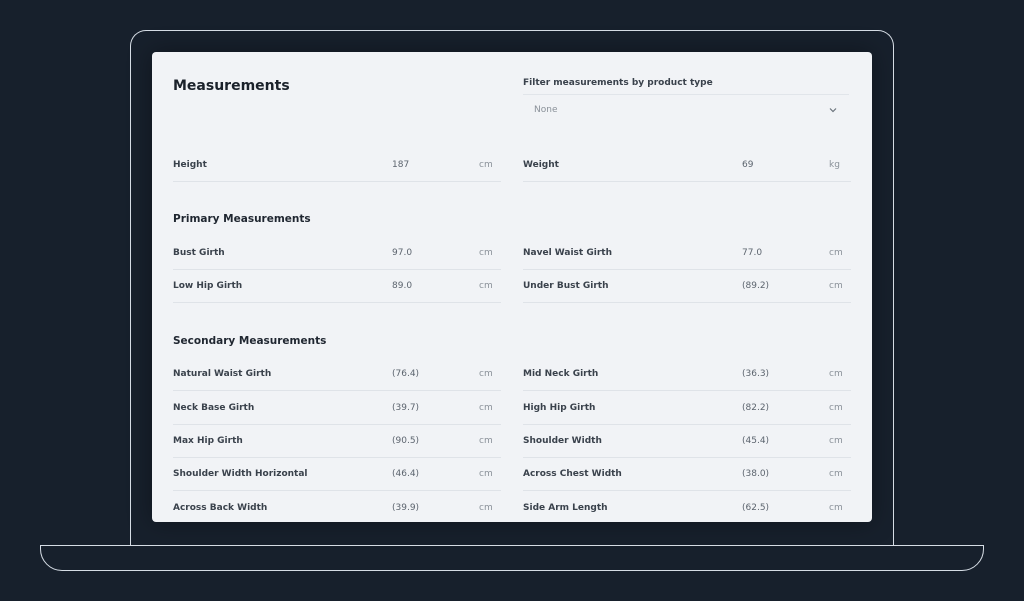 The width and height of the screenshot is (1024, 601). What do you see at coordinates (687, 286) in the screenshot?
I see `measurement-row: Under Bust Girth (89.2) cm` at bounding box center [687, 286].